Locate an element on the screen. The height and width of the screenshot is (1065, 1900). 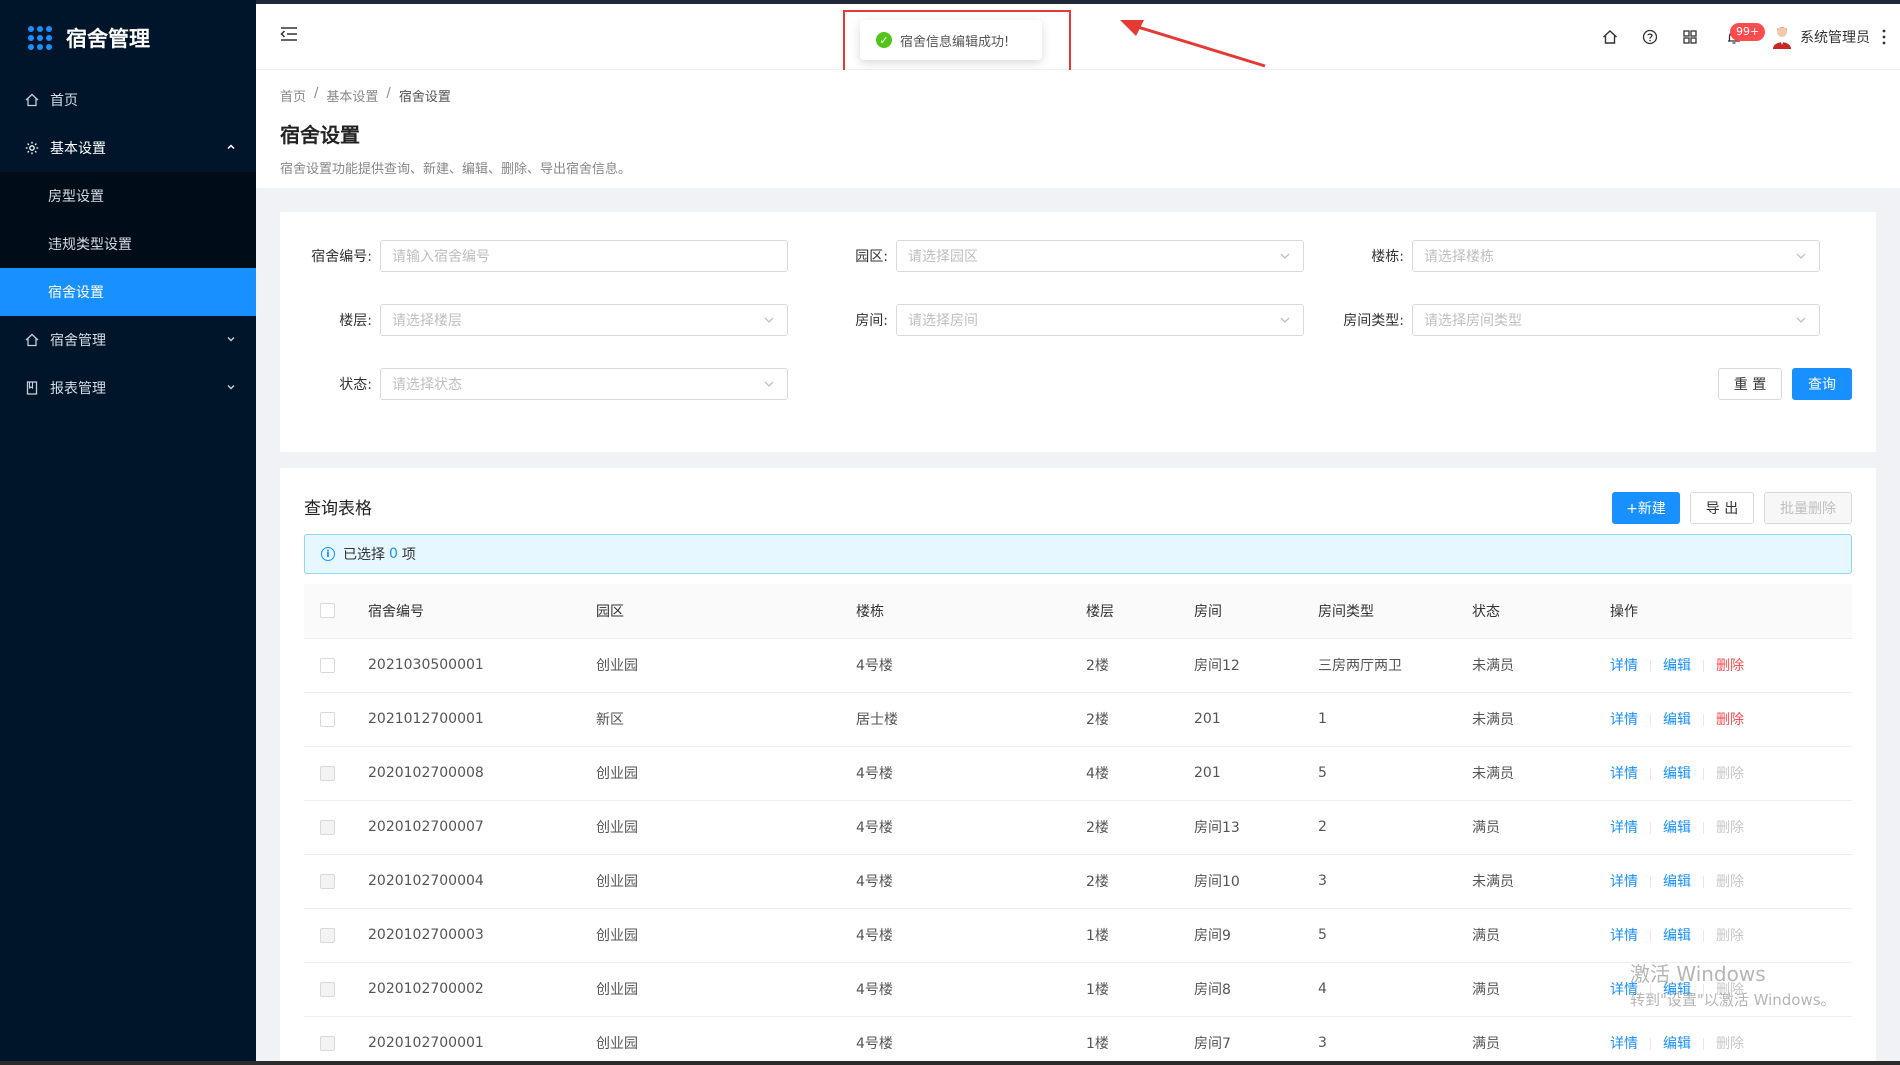
batch-delete-button: 批量删除 is located at coordinates (1808, 508).